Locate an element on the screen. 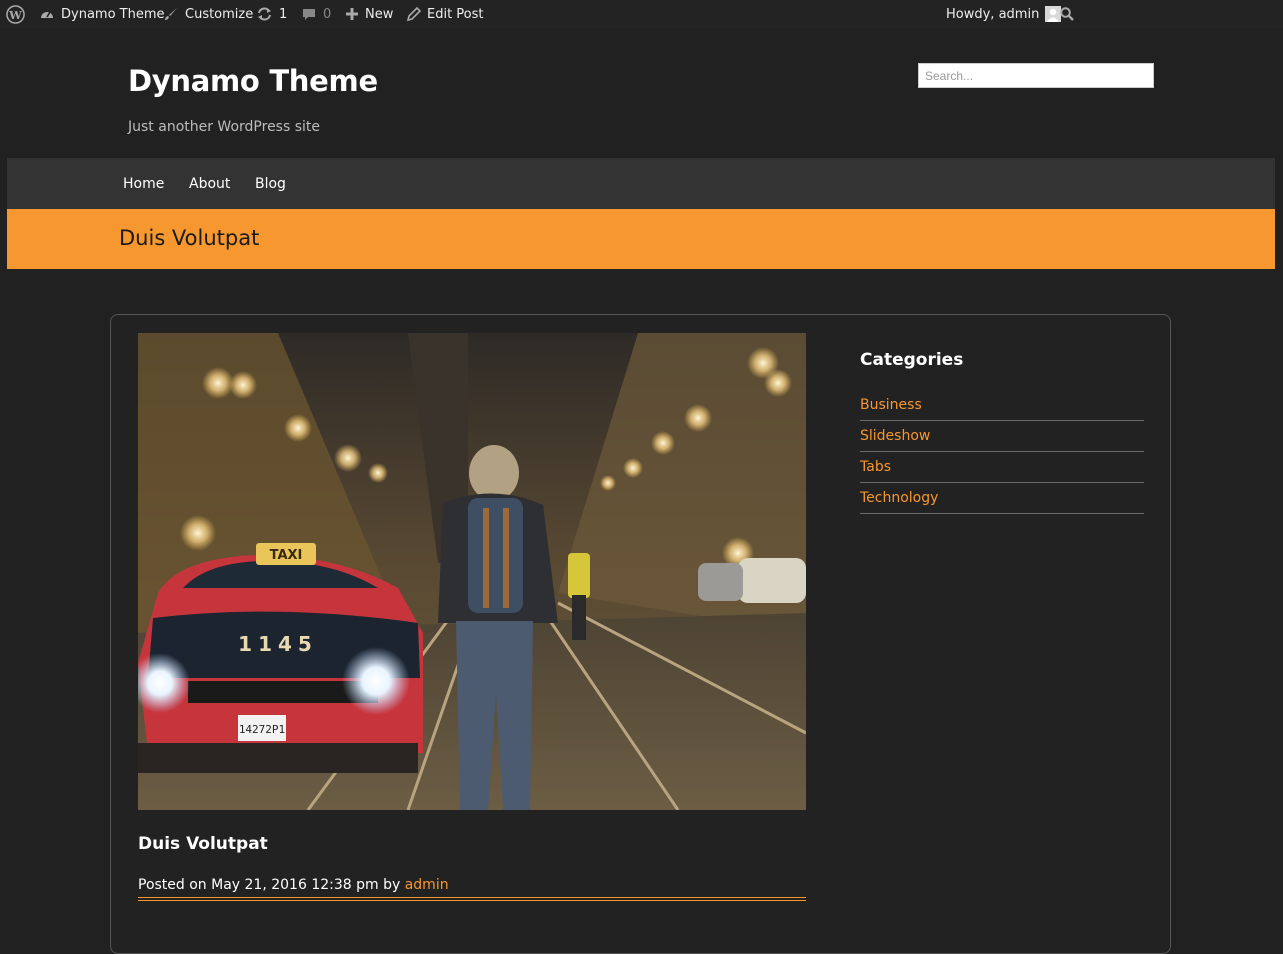  posted-on-text: Posted on May 21, 2016 12:38 pm by is located at coordinates (269, 885).